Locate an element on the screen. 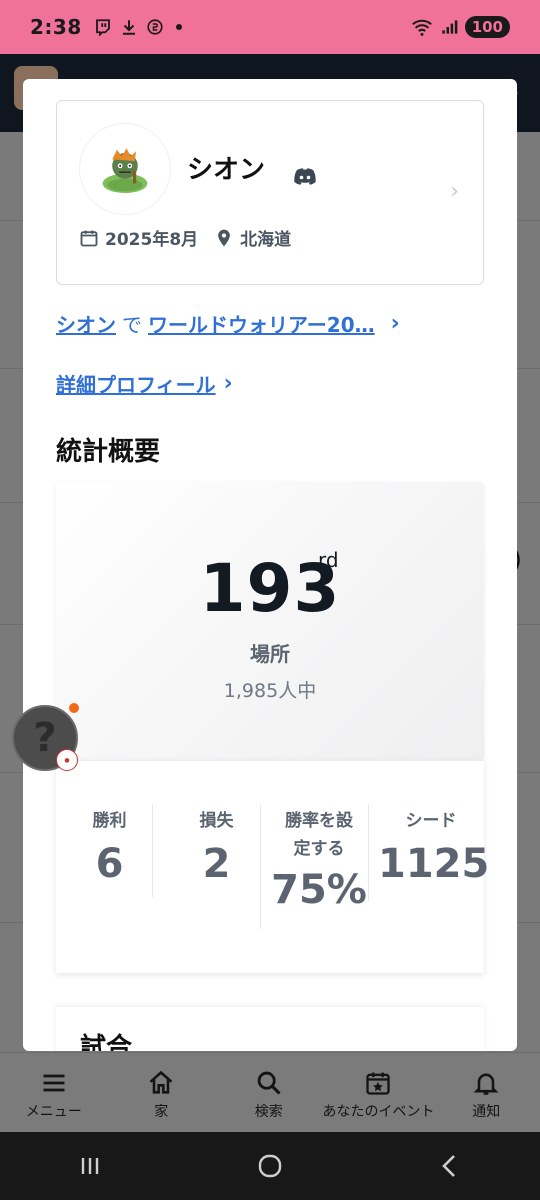  nav-menu: メニュー is located at coordinates (54, 1092).